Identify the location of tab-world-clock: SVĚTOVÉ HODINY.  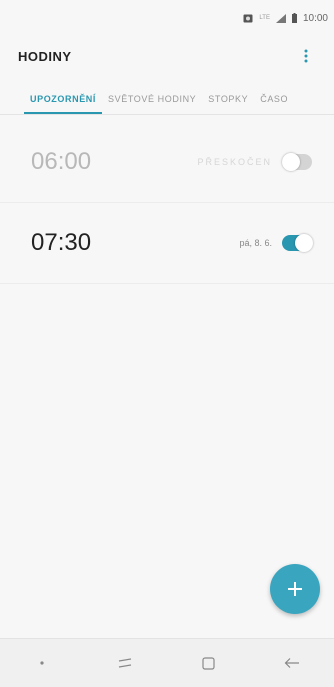
(152, 104).